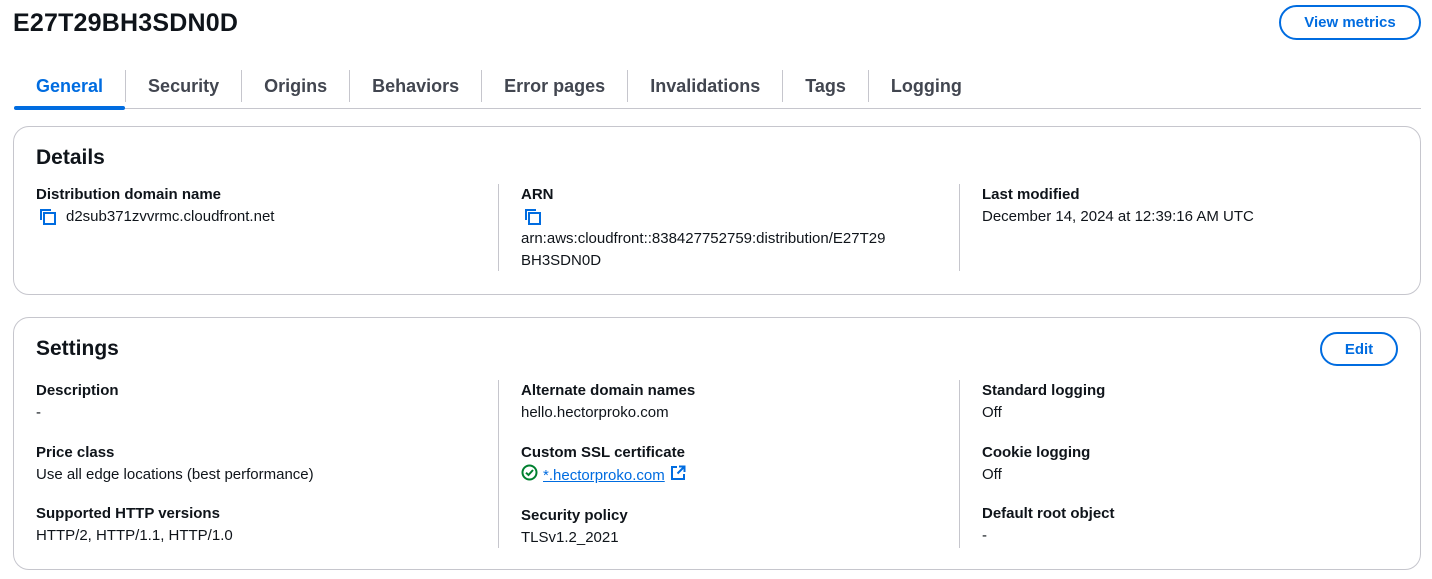 The image size is (1432, 579). What do you see at coordinates (825, 86) in the screenshot?
I see `tab-tags: Tags` at bounding box center [825, 86].